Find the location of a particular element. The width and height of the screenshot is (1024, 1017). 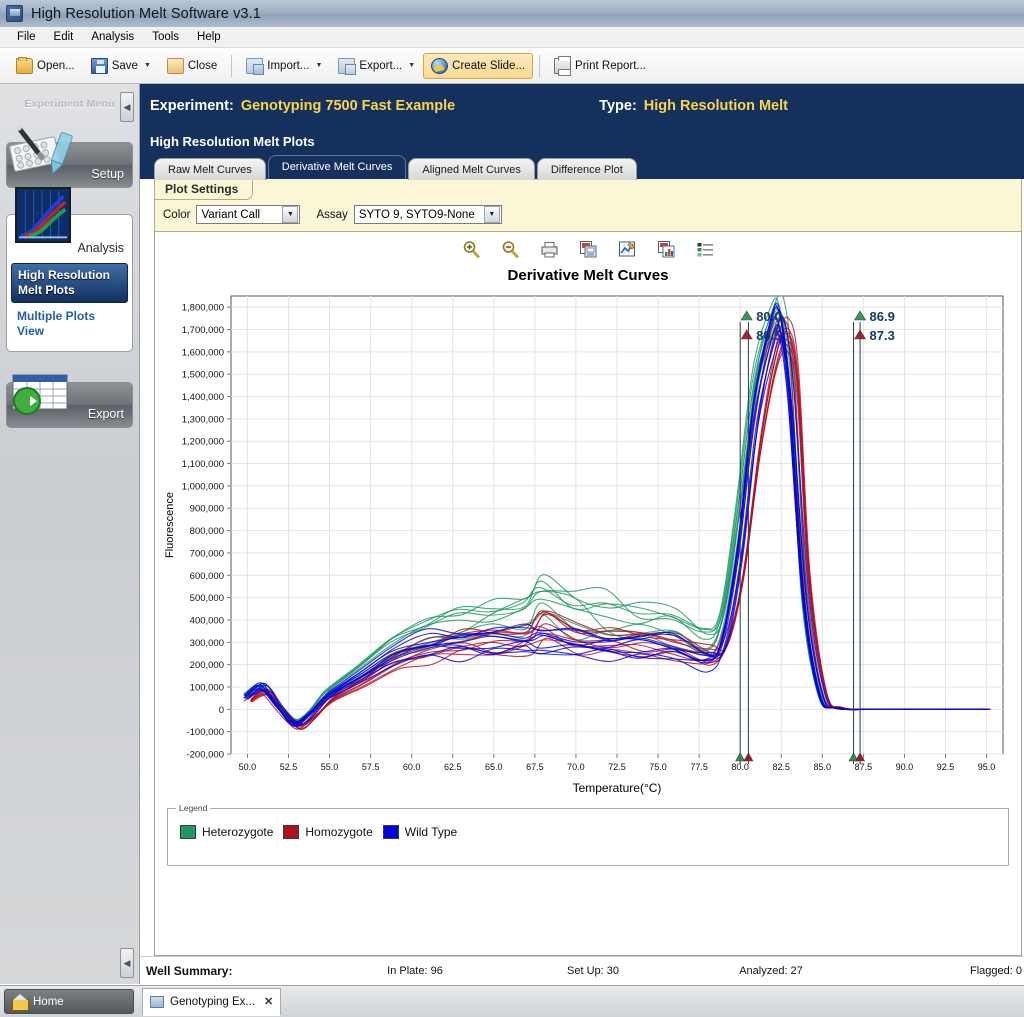

color-select-value: Variant Call is located at coordinates (231, 214).